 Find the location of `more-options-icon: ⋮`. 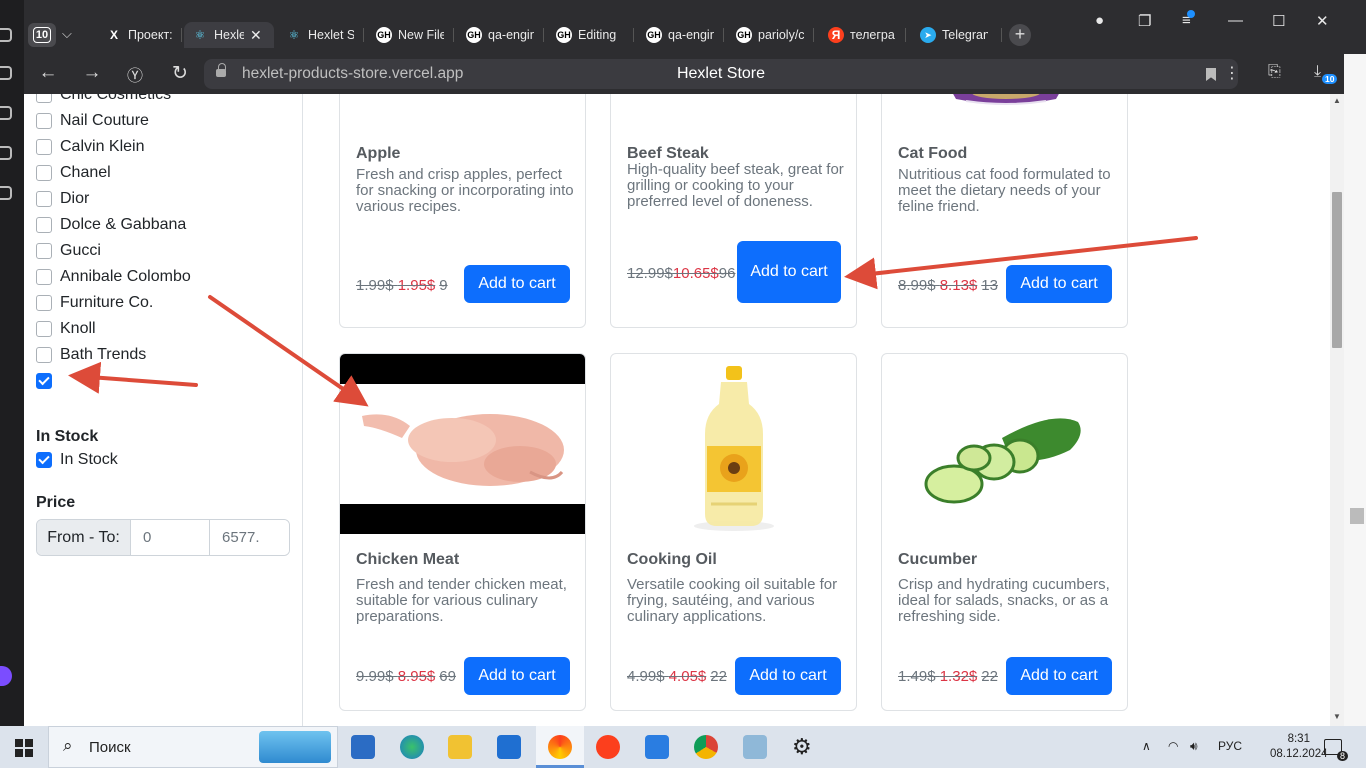

more-options-icon: ⋮ is located at coordinates (1232, 73).